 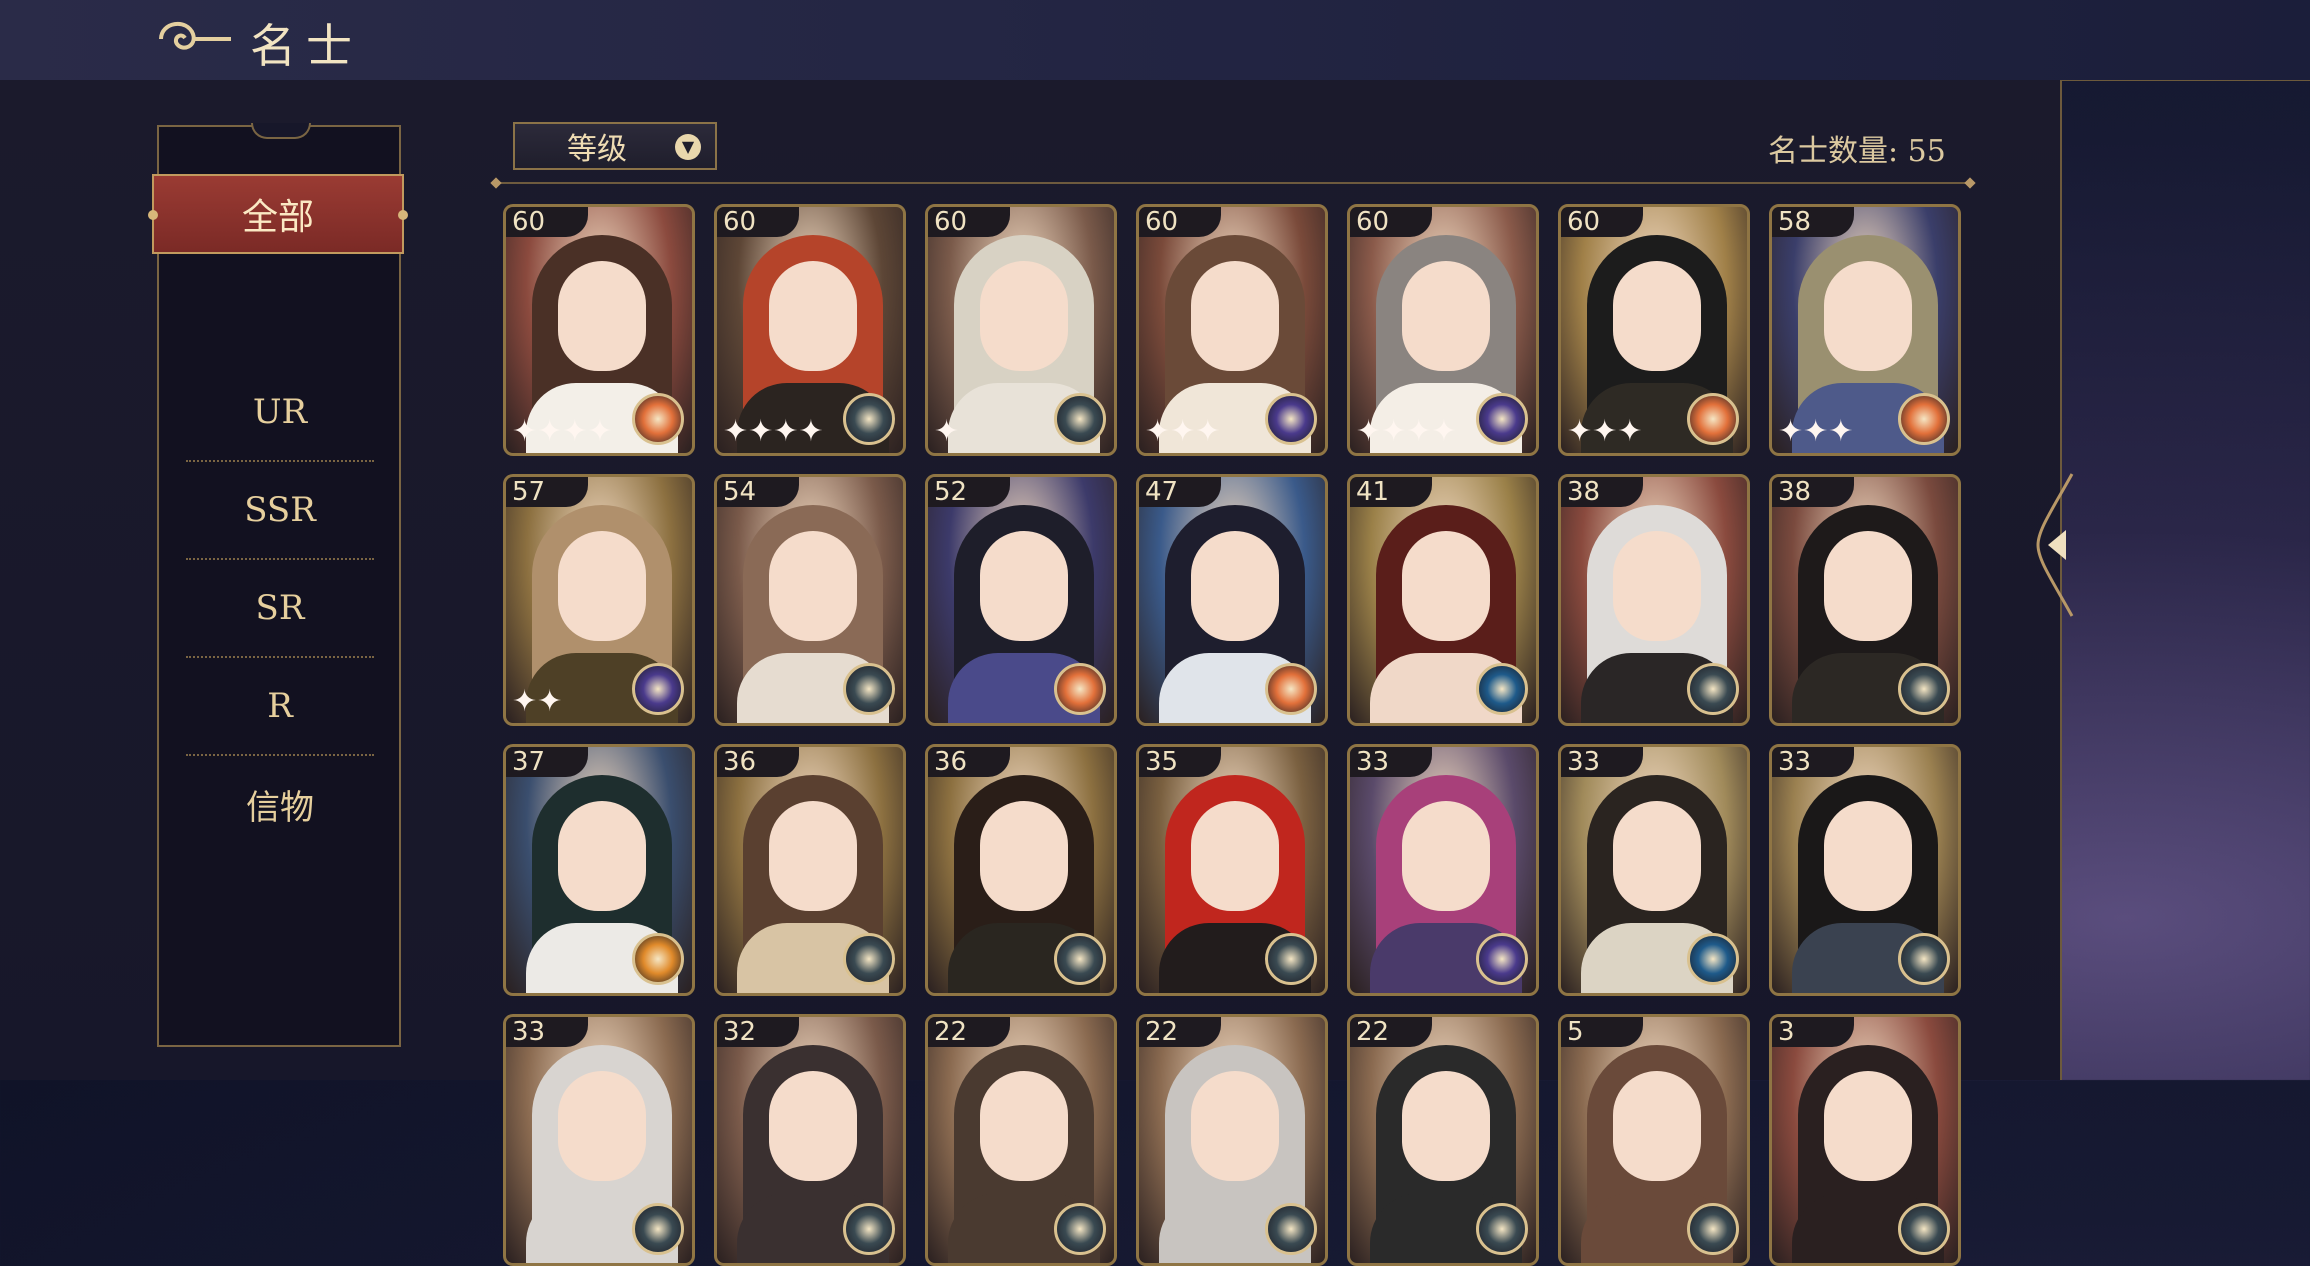 I want to click on hero-card: 35, so click(x=1232, y=870).